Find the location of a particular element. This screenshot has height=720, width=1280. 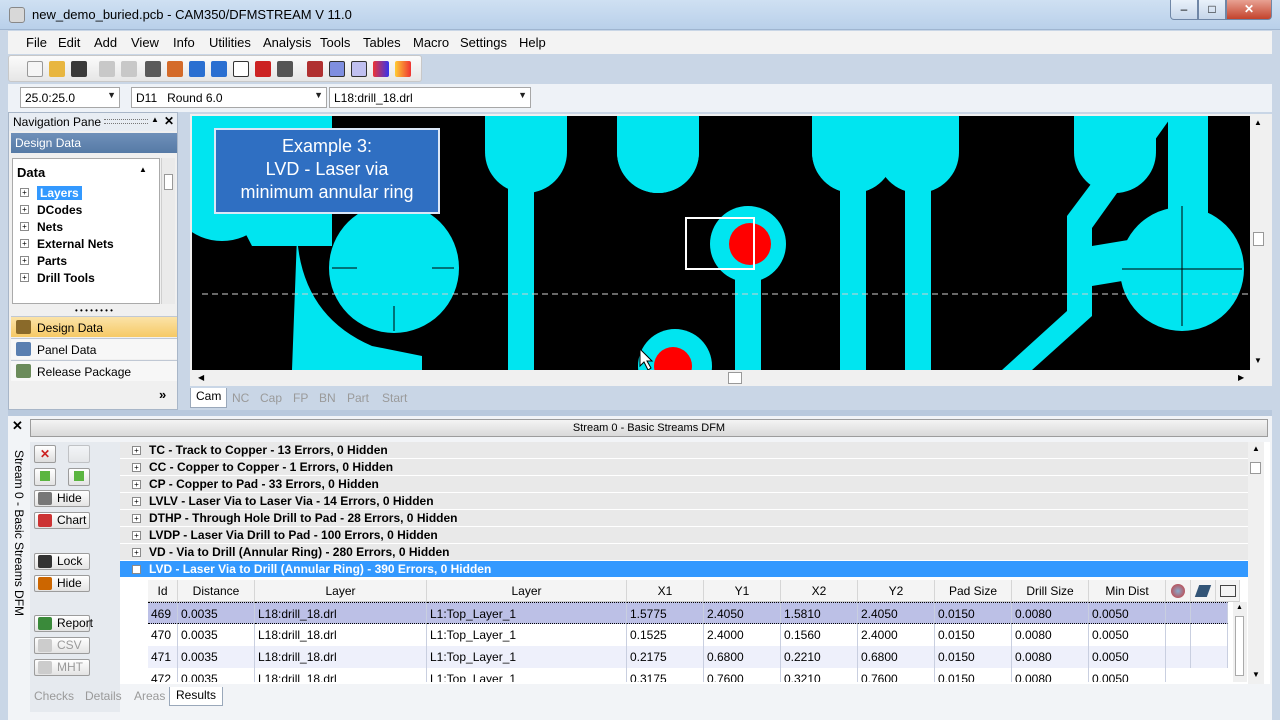

menu-analysis: Analysis is located at coordinates (287, 42).